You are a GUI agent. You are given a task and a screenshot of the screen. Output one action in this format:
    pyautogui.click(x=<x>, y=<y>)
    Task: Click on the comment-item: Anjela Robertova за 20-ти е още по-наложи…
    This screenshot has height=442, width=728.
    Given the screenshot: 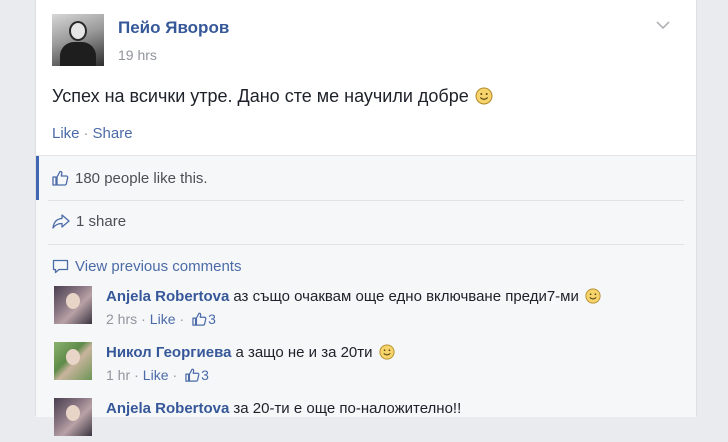 What is the action you would take?
    pyautogui.click(x=364, y=420)
    